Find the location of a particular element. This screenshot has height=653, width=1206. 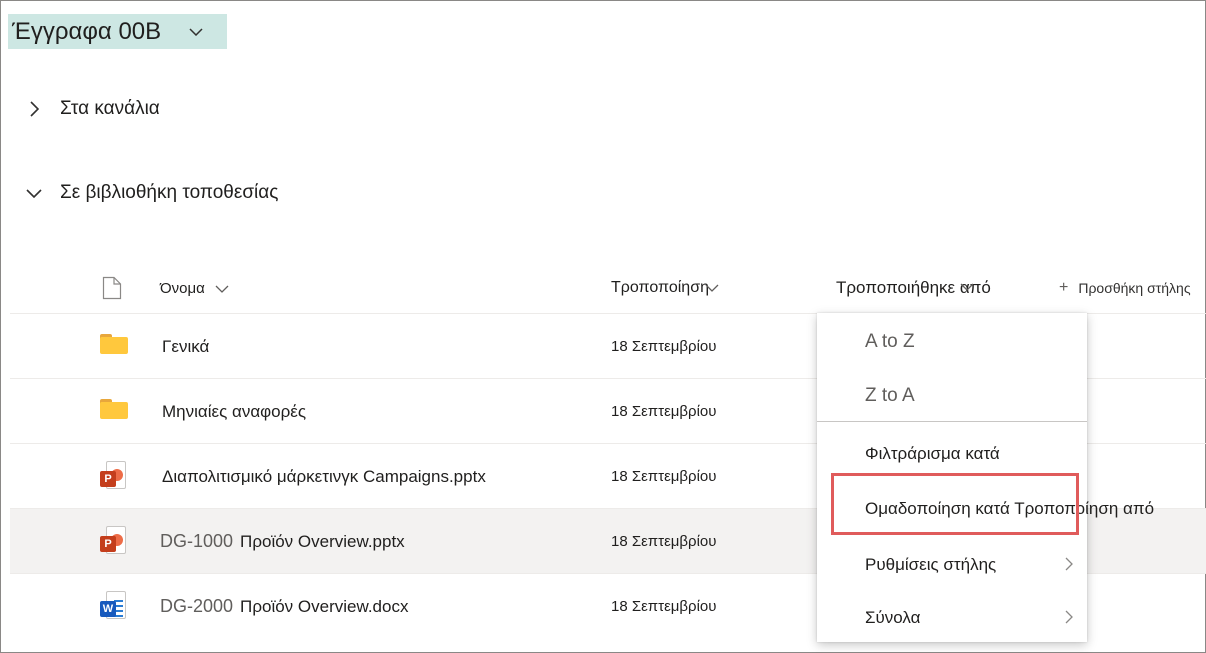

item-name: DG-2000 Προϊόν Overview.docx is located at coordinates (284, 606).